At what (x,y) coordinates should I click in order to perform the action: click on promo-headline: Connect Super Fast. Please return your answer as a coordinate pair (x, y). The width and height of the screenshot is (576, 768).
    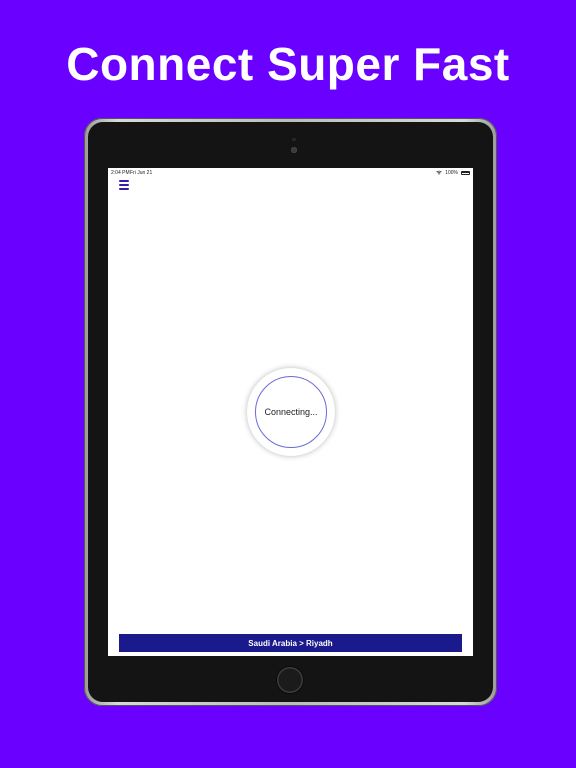
    Looking at the image, I should click on (288, 64).